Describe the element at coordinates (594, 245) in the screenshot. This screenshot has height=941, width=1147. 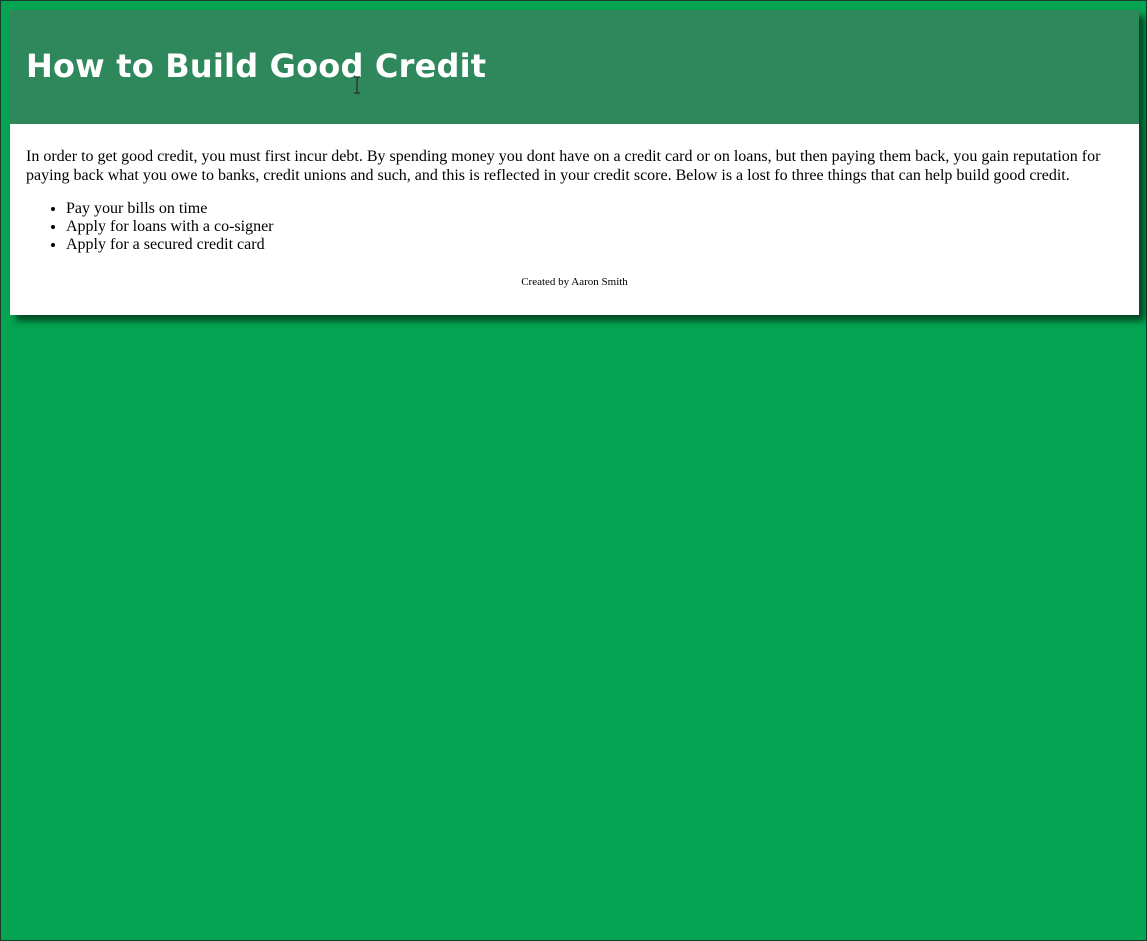
I see `list-item: Apply for a secured credit card` at that location.